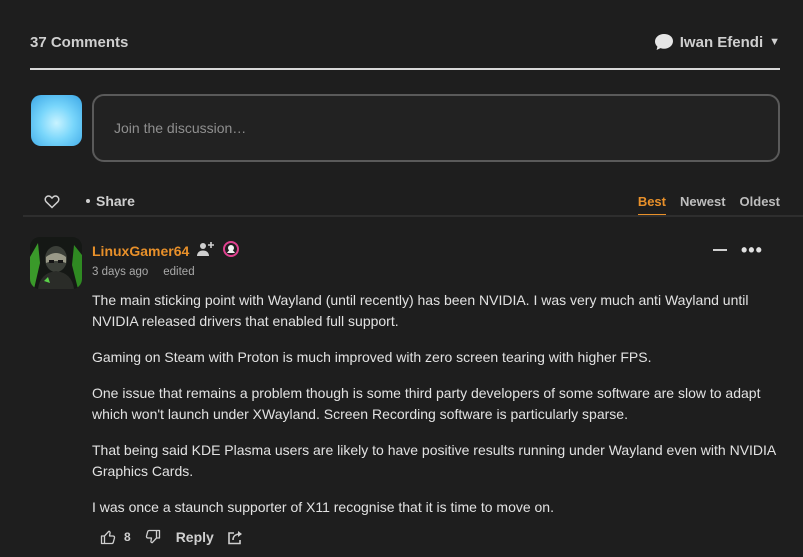 The width and height of the screenshot is (803, 557). Describe the element at coordinates (108, 537) in the screenshot. I see `thumbs-up-icon` at that location.